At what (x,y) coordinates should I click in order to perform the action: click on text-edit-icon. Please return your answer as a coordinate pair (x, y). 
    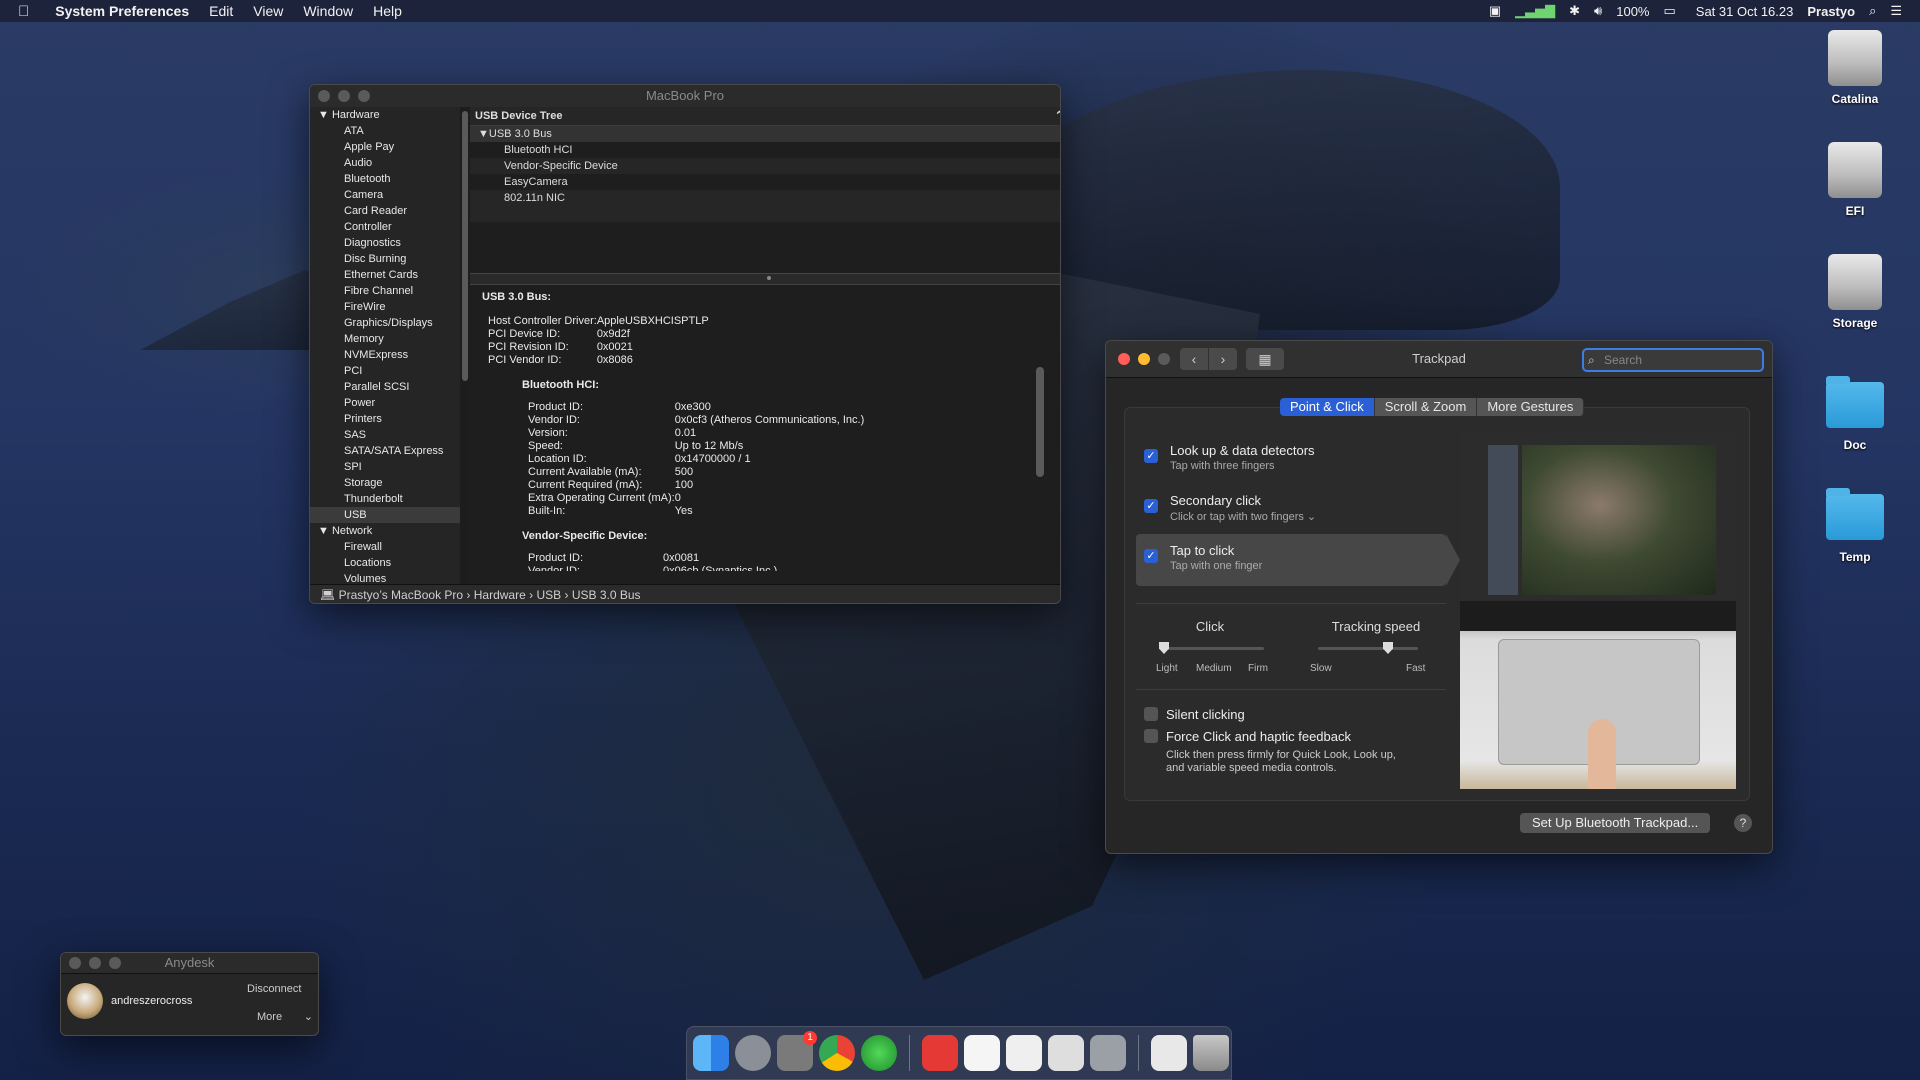
    Looking at the image, I should click on (1024, 1053).